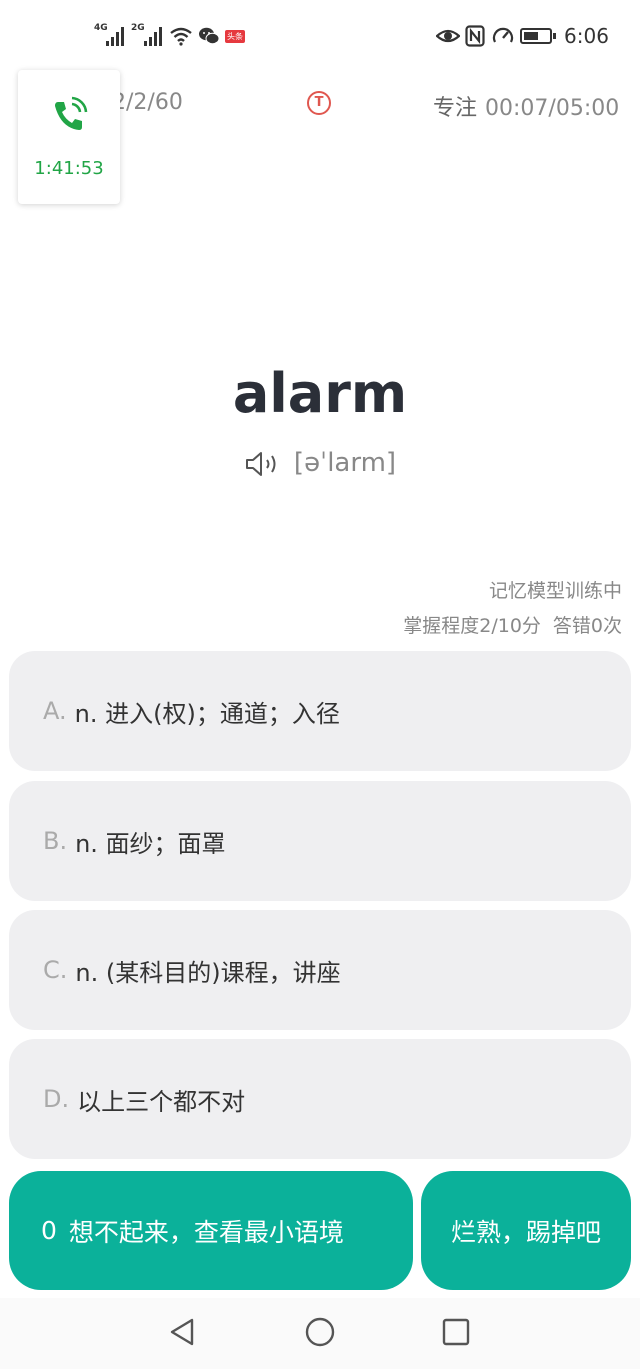 The height and width of the screenshot is (1369, 640). Describe the element at coordinates (161, 1101) in the screenshot. I see `option-text: 以上三个都不对` at that location.